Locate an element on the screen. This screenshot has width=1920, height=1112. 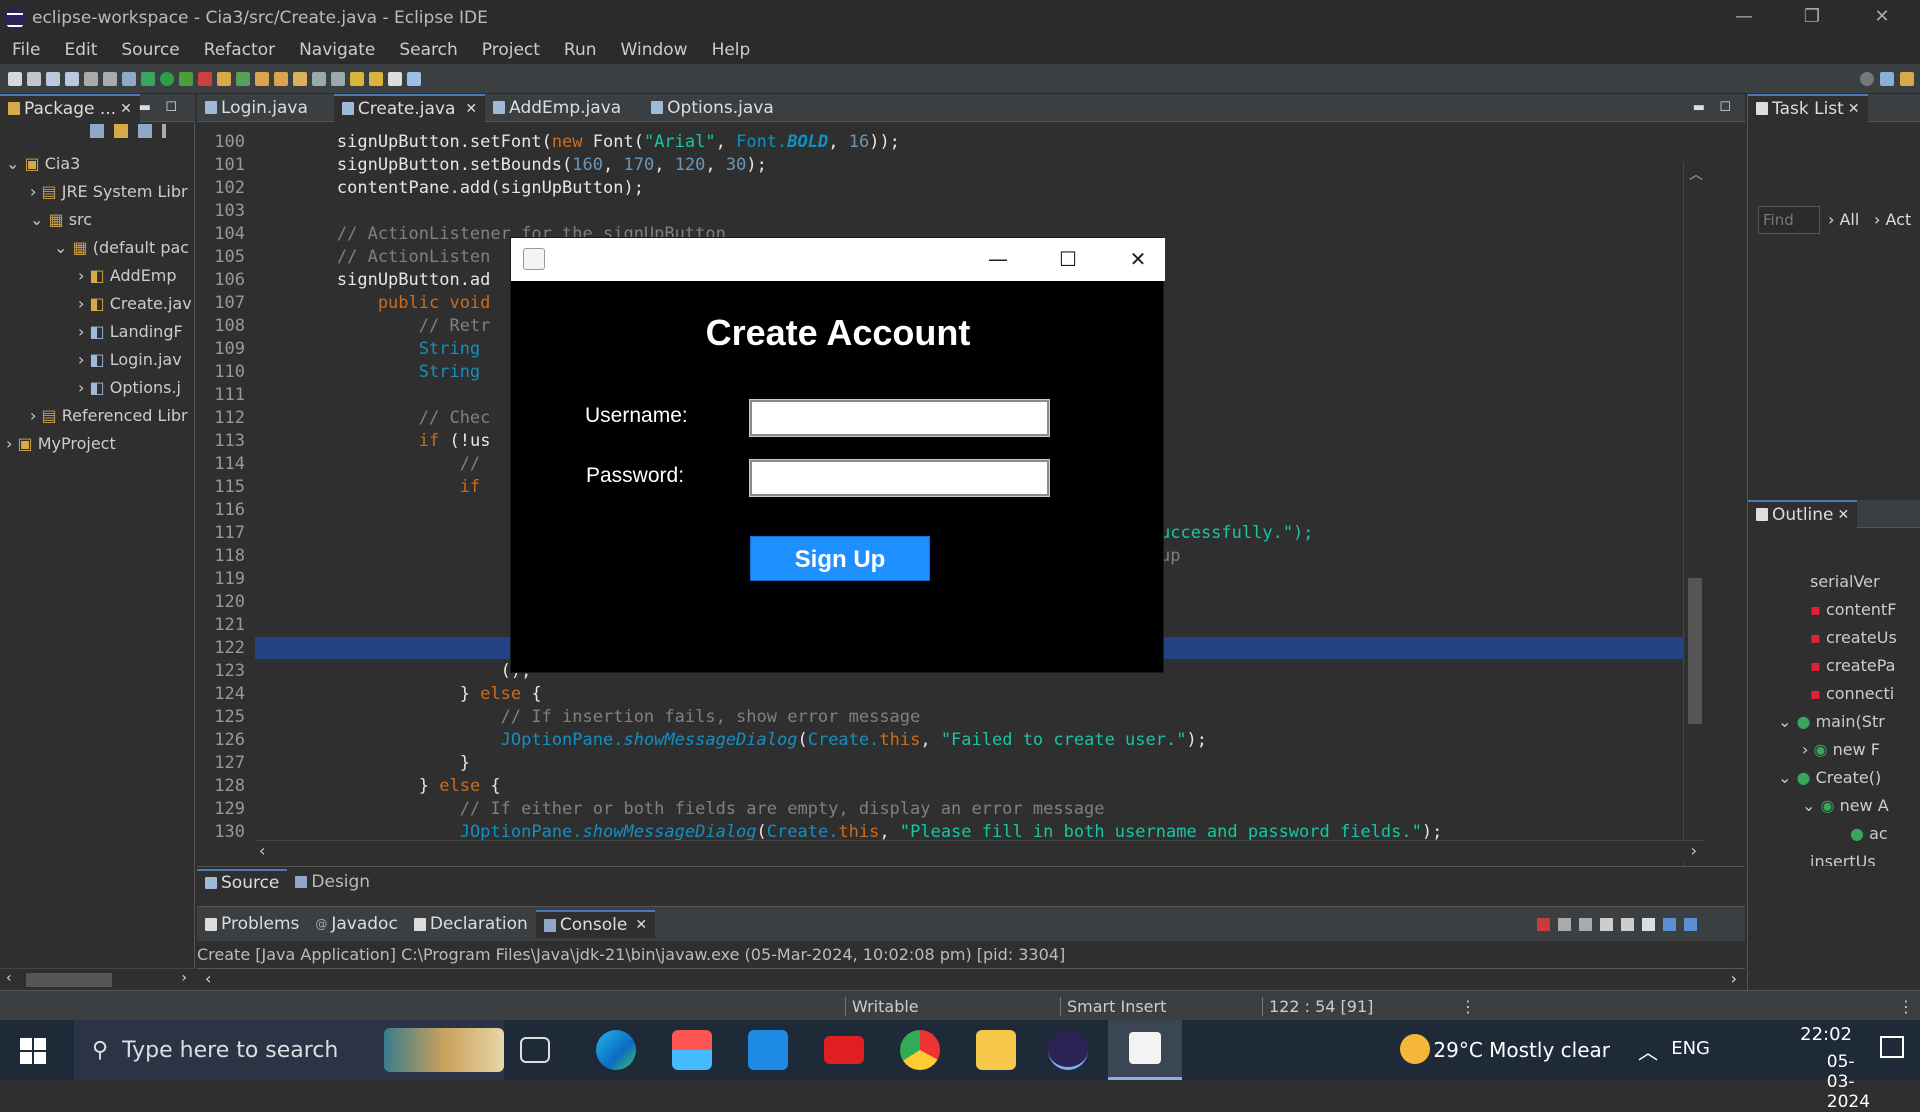
next-annotation-icon is located at coordinates (319, 78).